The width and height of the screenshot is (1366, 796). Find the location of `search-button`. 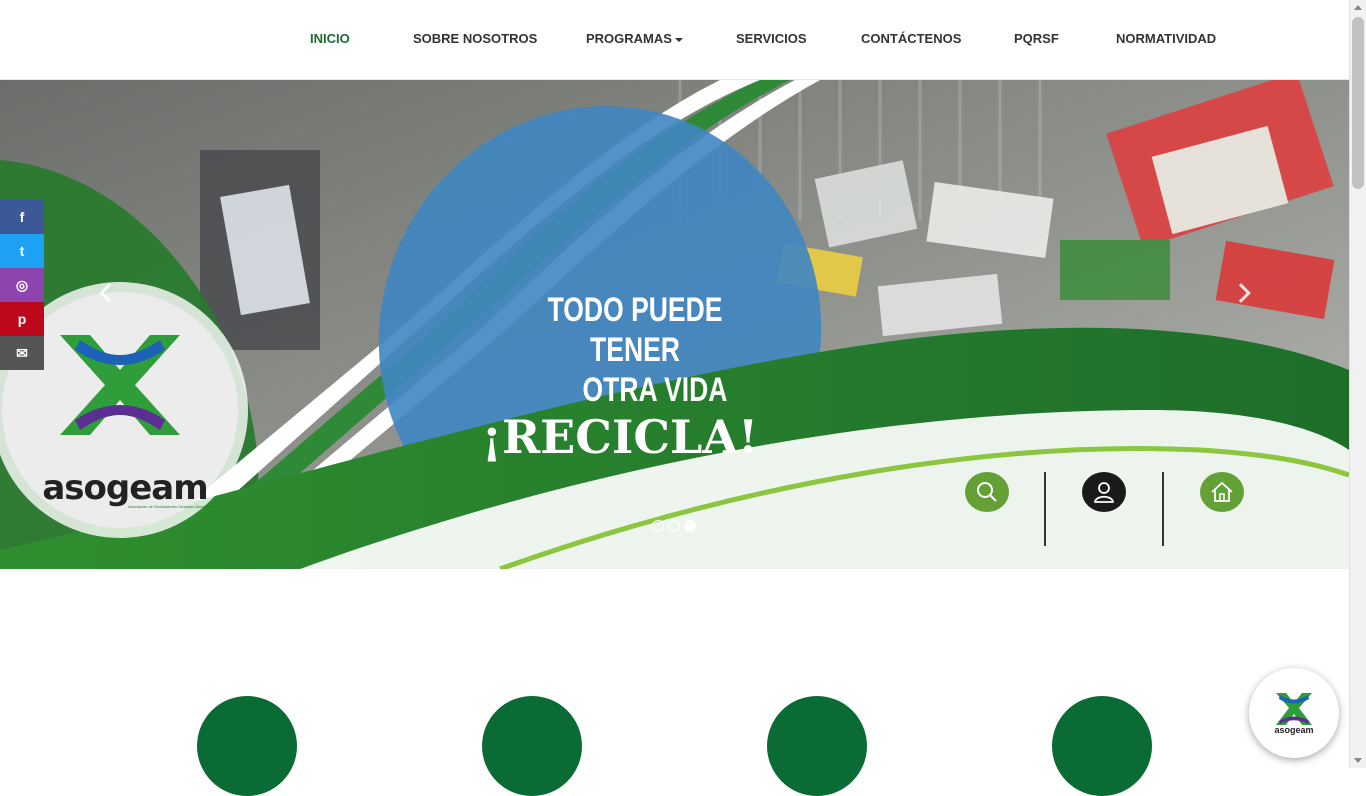

search-button is located at coordinates (987, 492).